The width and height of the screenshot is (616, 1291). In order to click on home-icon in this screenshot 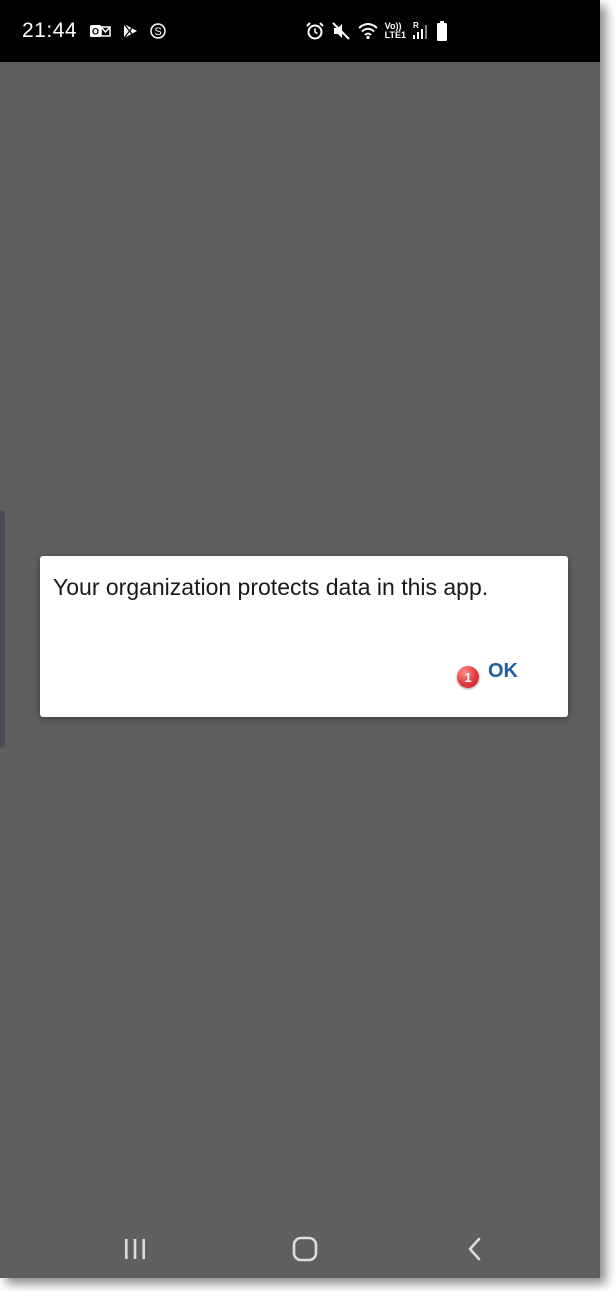, I will do `click(305, 1249)`.